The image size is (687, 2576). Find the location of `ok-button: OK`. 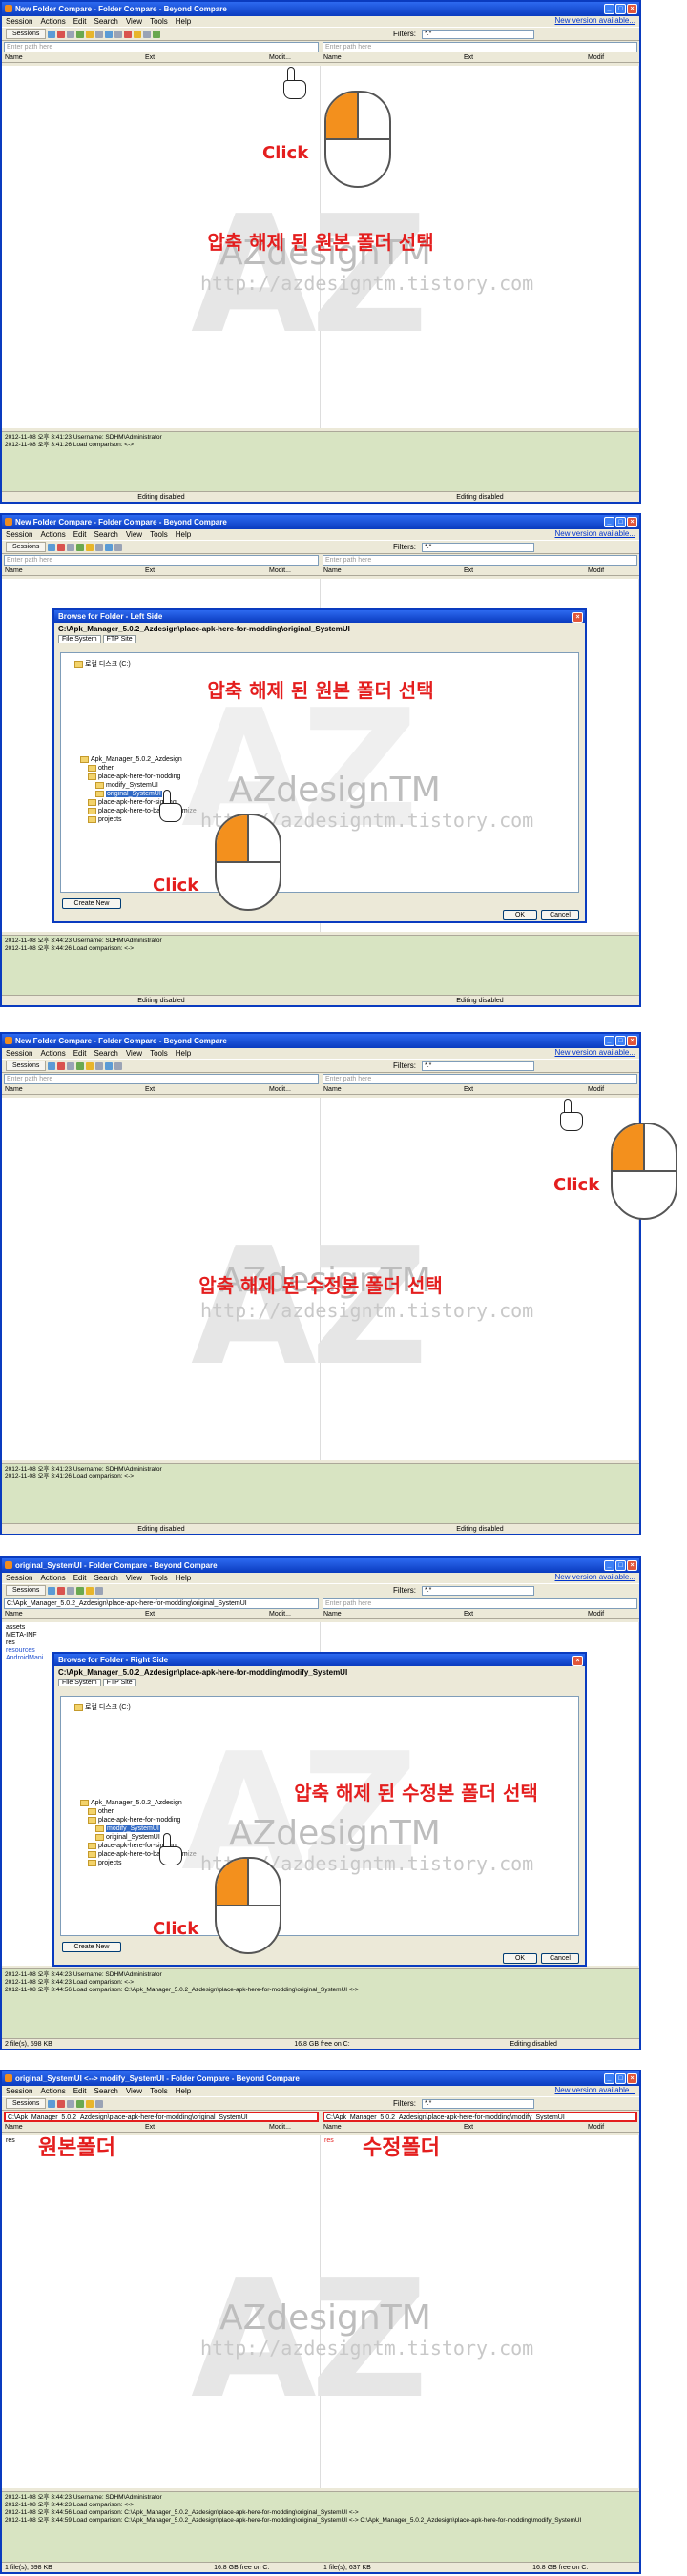

ok-button: OK is located at coordinates (520, 1958).